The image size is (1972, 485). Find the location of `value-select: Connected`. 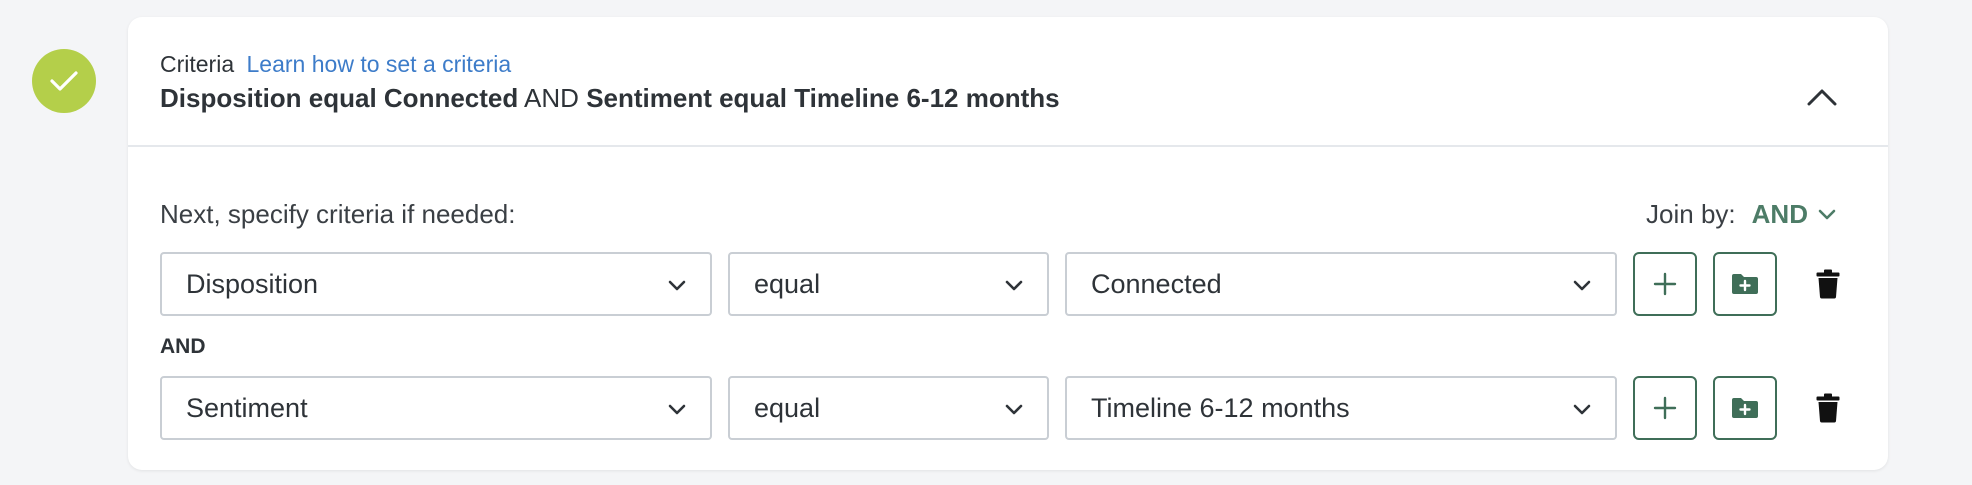

value-select: Connected is located at coordinates (1341, 284).